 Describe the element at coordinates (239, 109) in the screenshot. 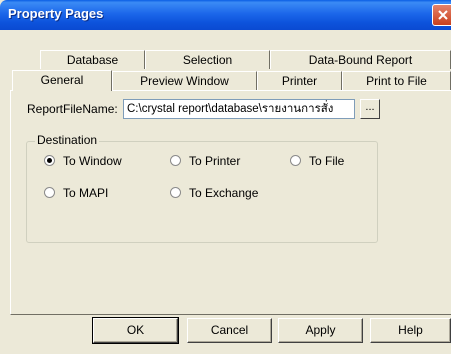

I see `report-file-input: C:\crystal report\database\รายงานการสั่ง` at that location.